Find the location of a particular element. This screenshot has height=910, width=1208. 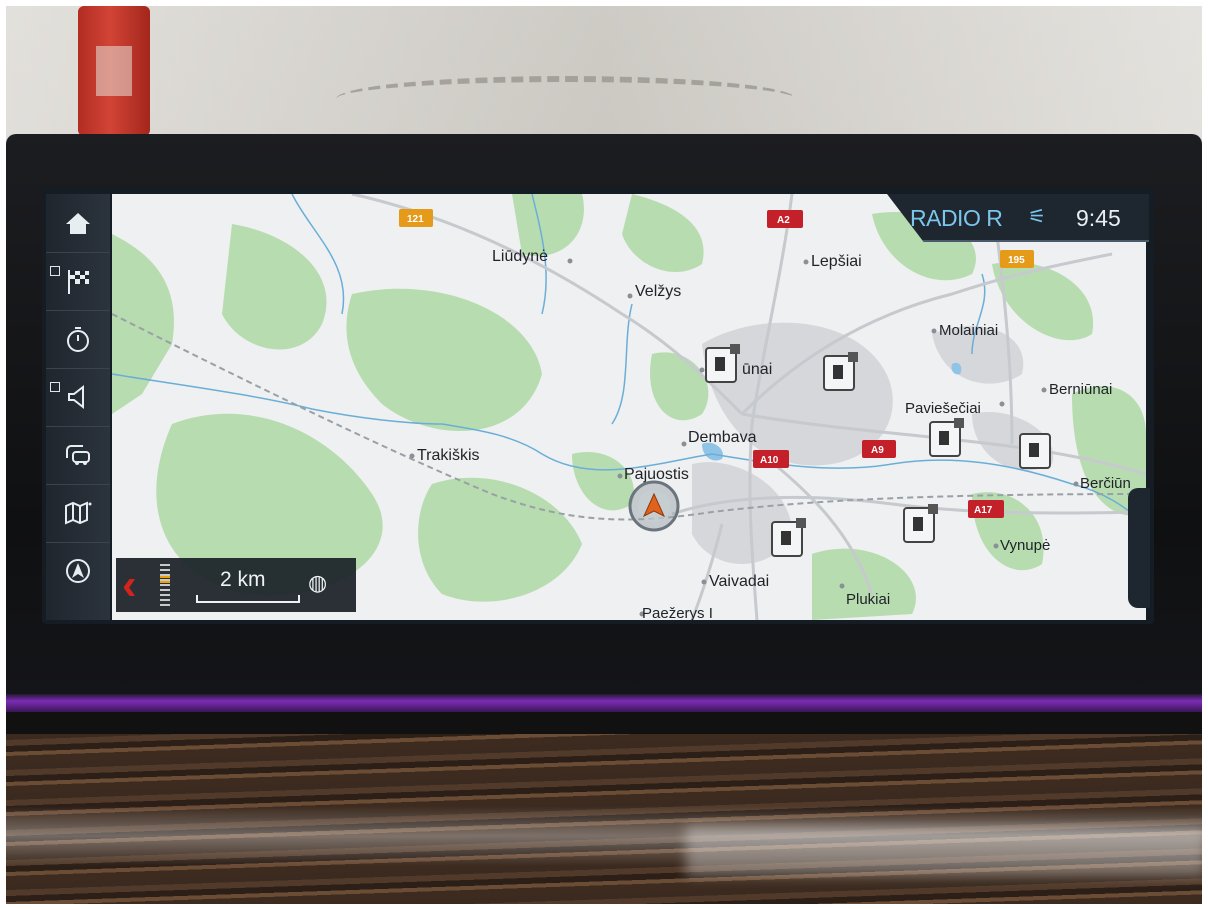

svg-text: A2 is located at coordinates (783, 220).